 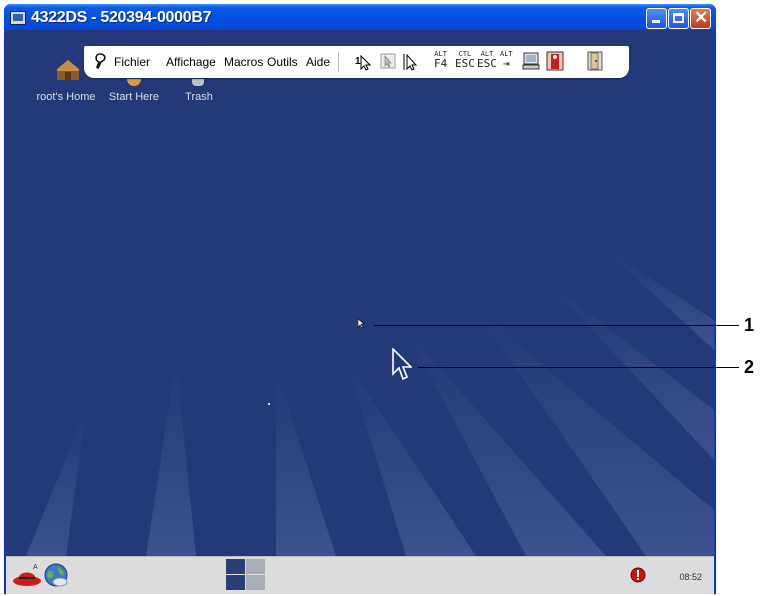 What do you see at coordinates (638, 575) in the screenshot?
I see `alert-icon` at bounding box center [638, 575].